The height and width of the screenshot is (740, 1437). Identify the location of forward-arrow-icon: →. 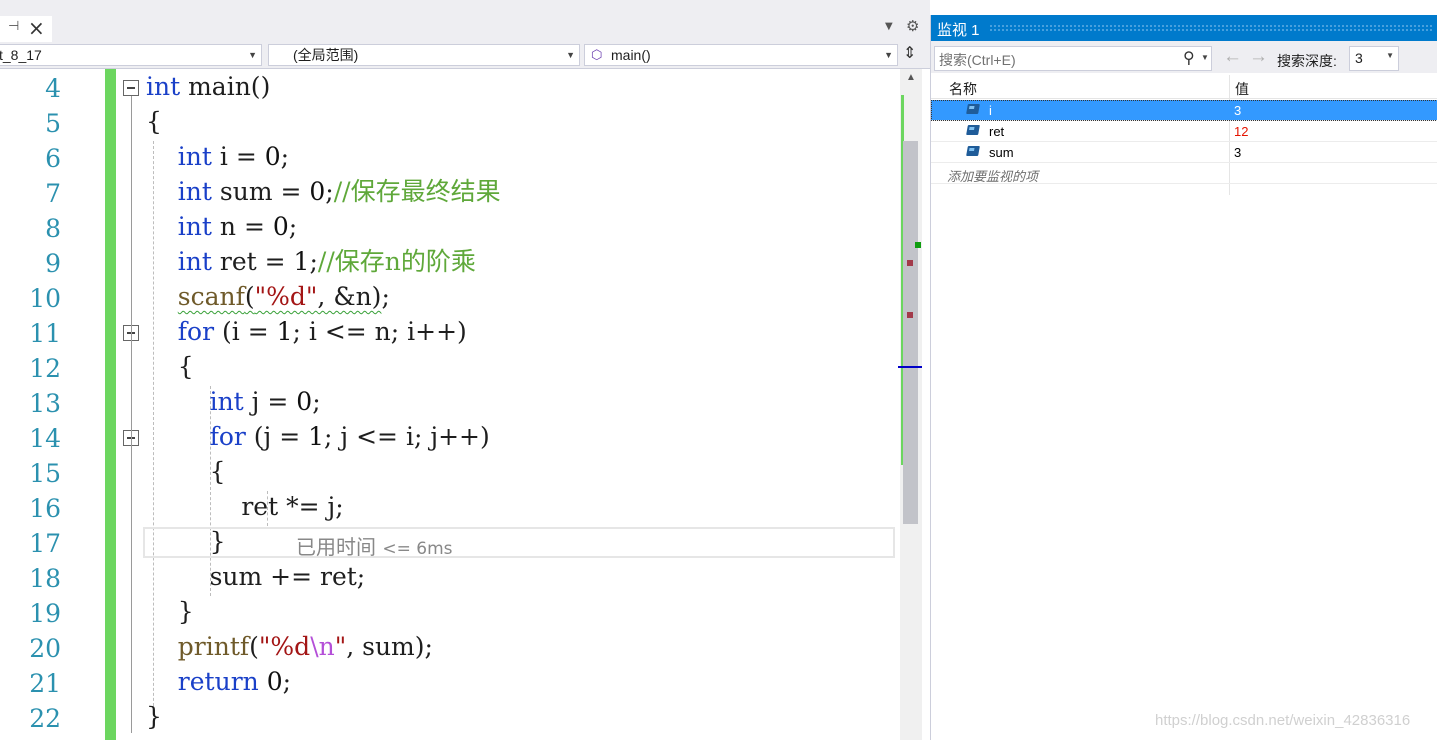
(1258, 57).